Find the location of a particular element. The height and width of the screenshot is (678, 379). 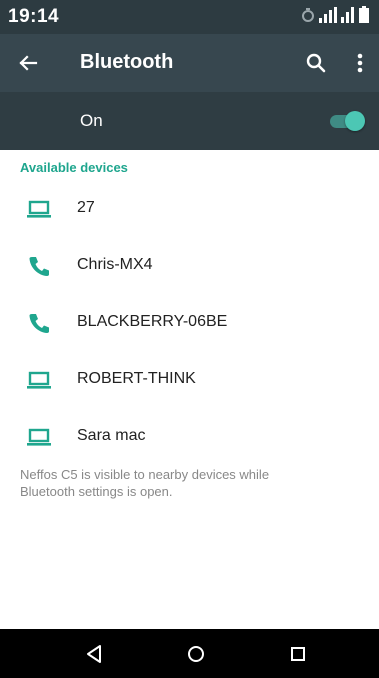

device-name: Chris-MX4 is located at coordinates (115, 264).